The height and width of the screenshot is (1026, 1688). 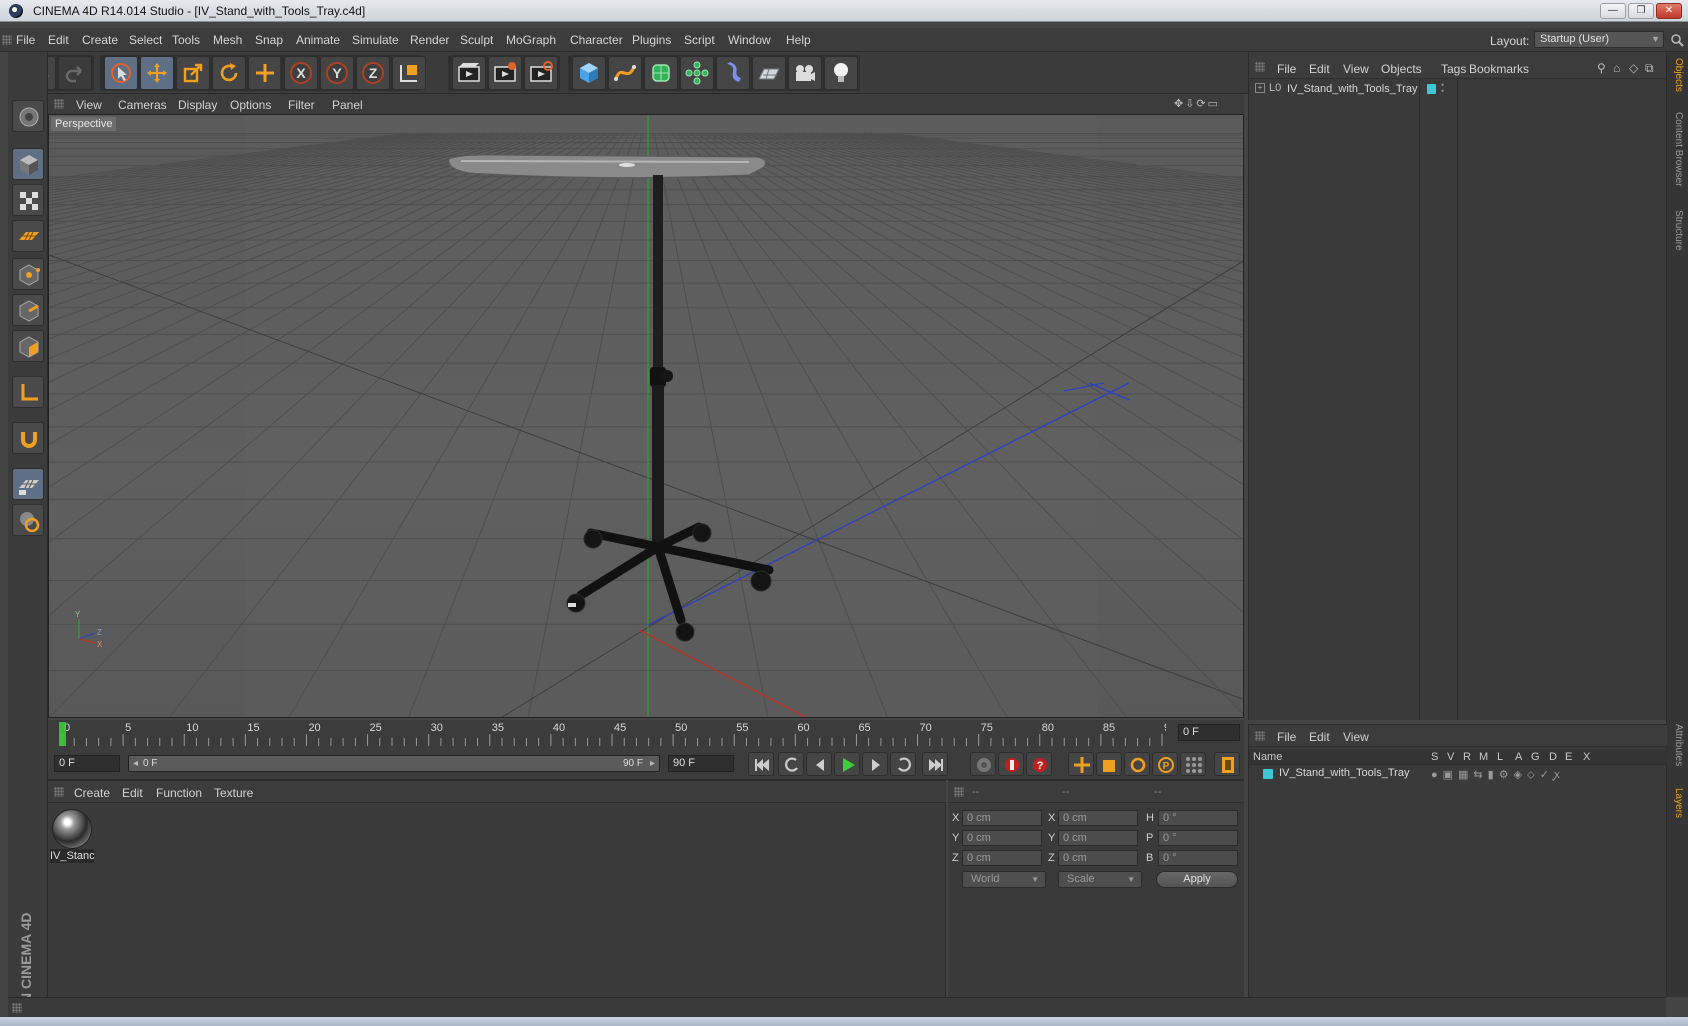 I want to click on col-animation: A, so click(x=1518, y=757).